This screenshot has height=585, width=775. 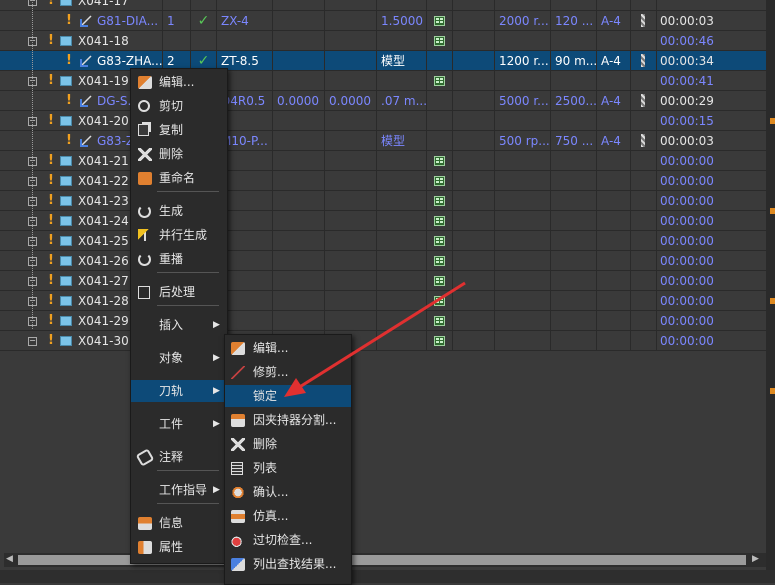 What do you see at coordinates (183, 490) in the screenshot?
I see `menu-item-label: 工作指导` at bounding box center [183, 490].